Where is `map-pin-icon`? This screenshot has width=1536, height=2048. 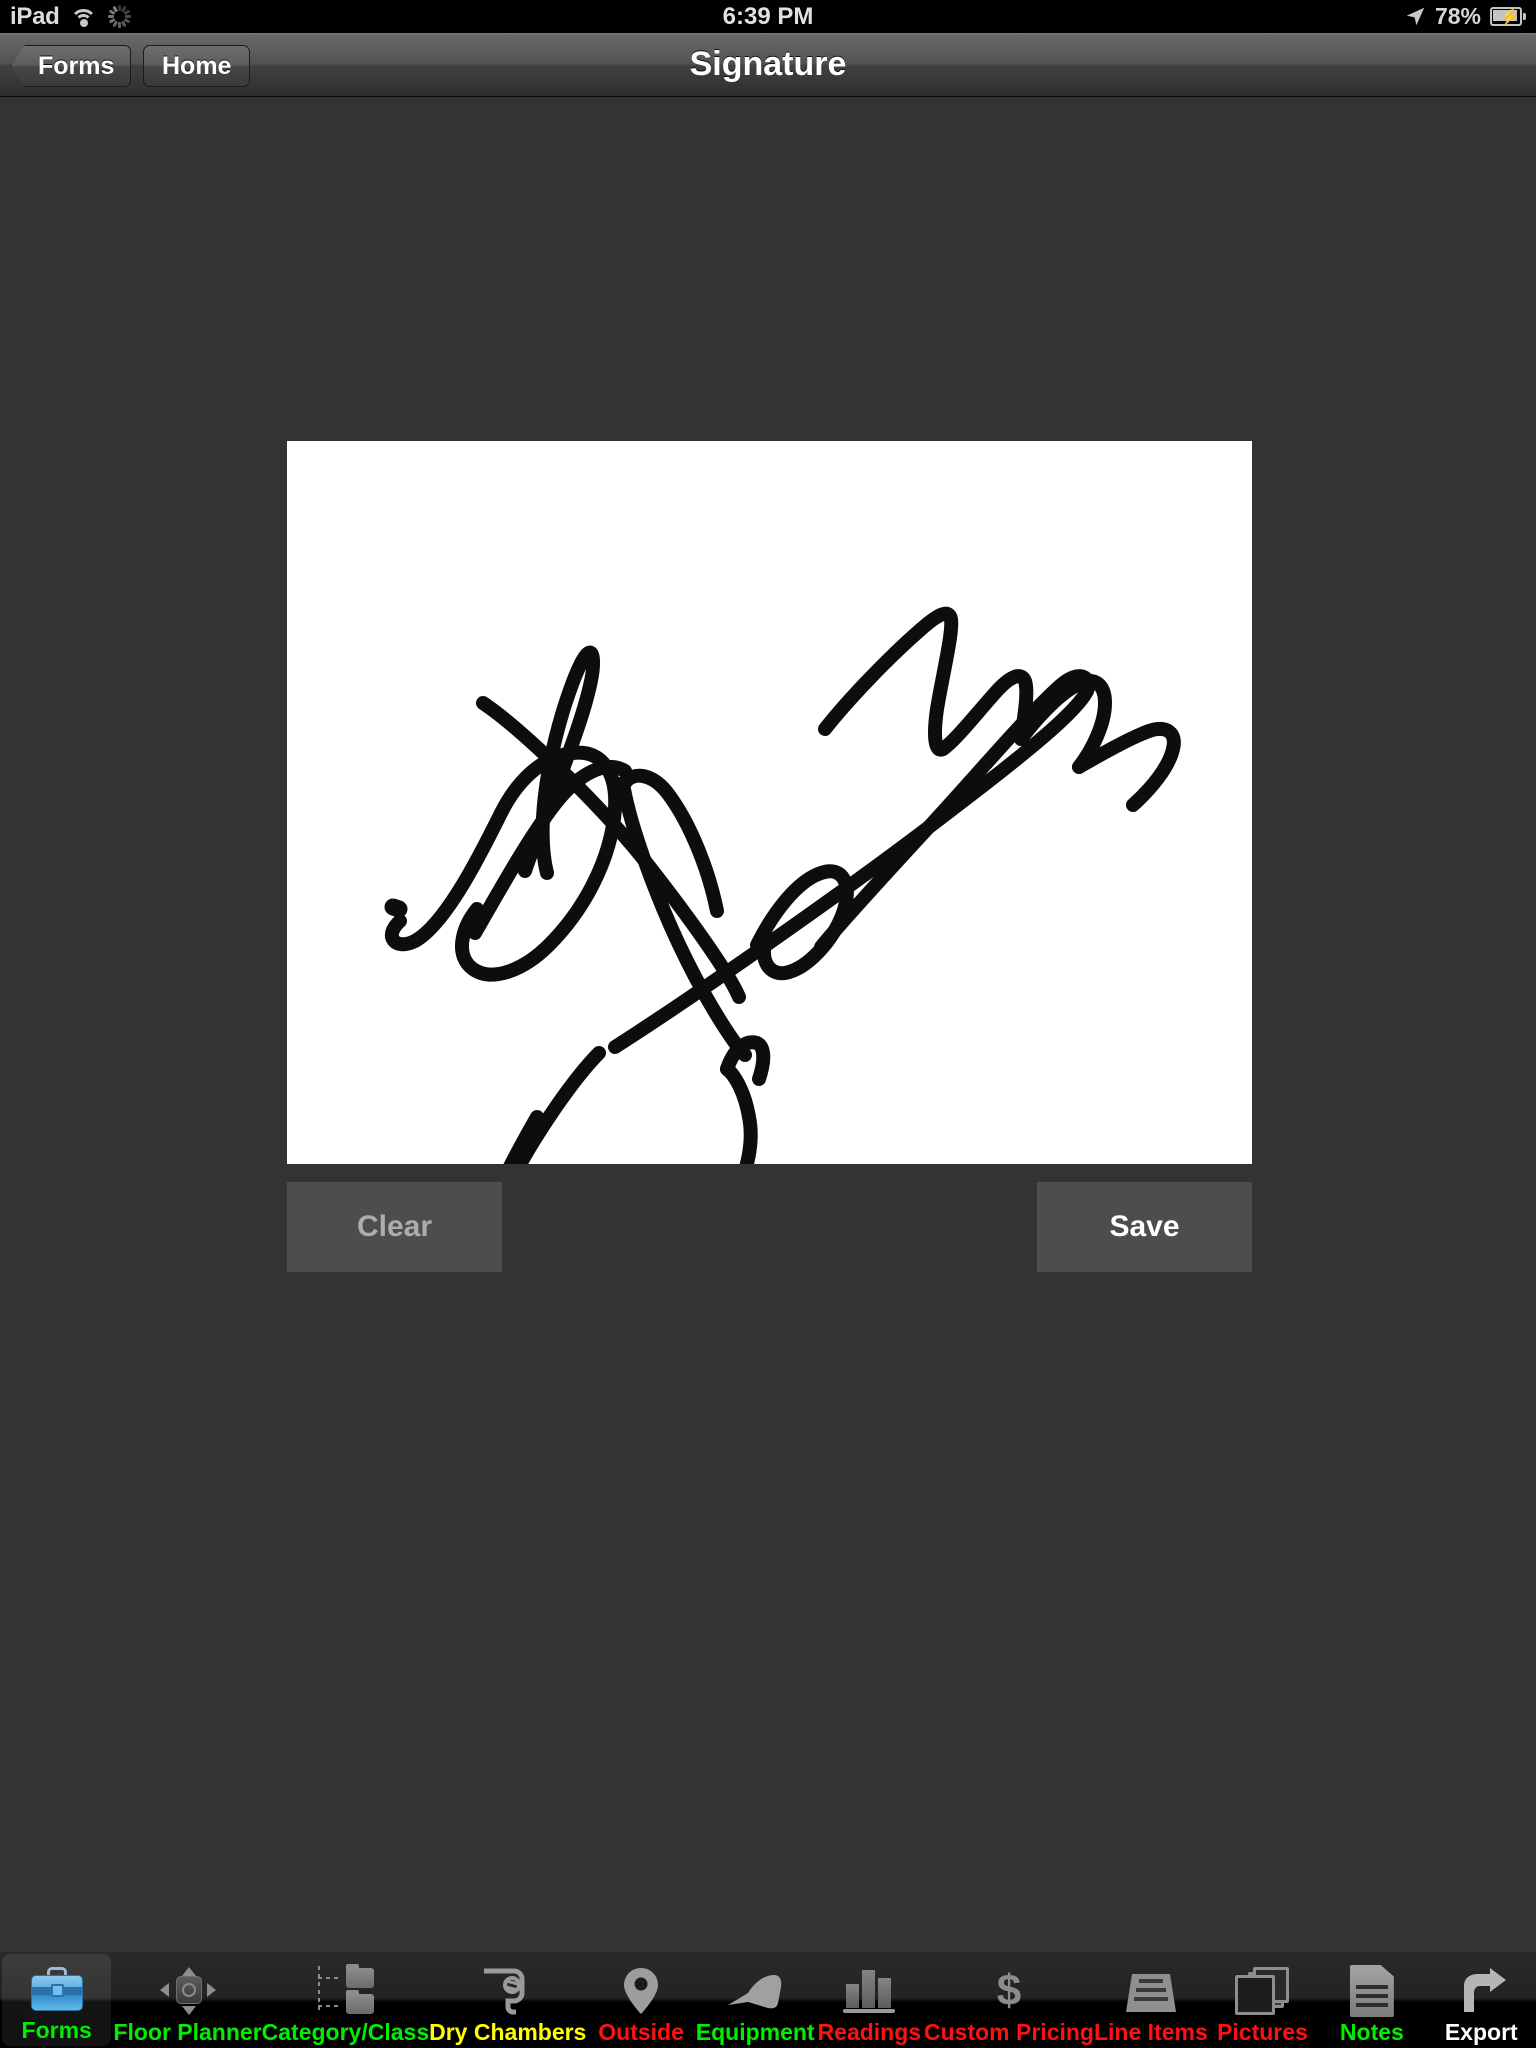 map-pin-icon is located at coordinates (641, 1991).